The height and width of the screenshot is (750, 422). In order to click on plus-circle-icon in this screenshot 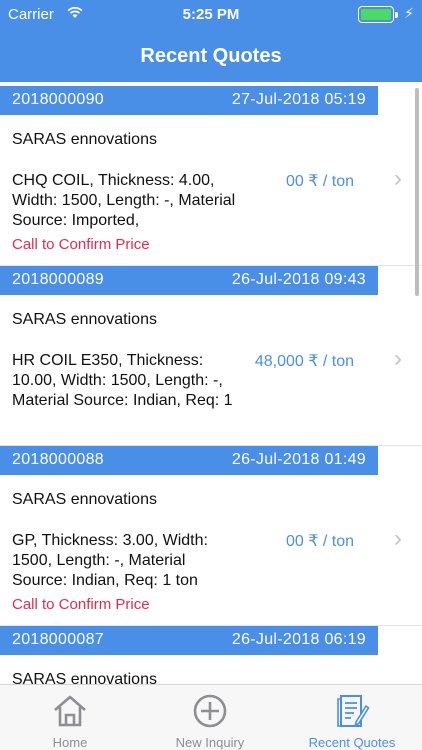, I will do `click(210, 711)`.